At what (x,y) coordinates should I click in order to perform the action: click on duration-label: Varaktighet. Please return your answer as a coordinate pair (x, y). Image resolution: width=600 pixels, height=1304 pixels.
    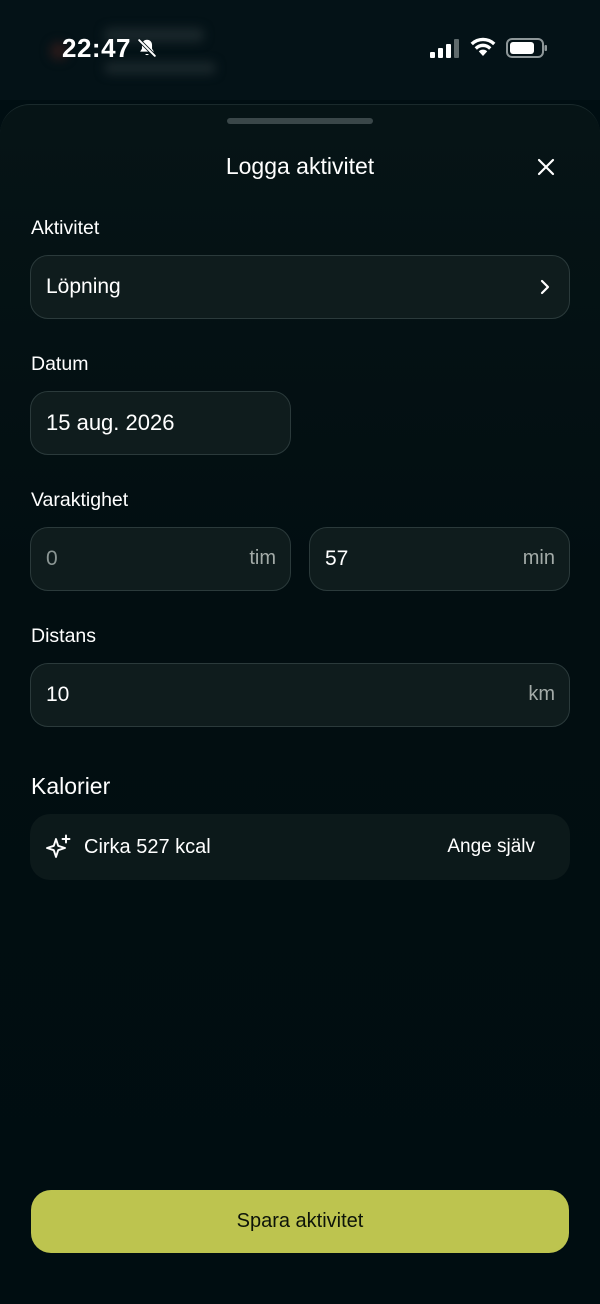
    Looking at the image, I should click on (80, 500).